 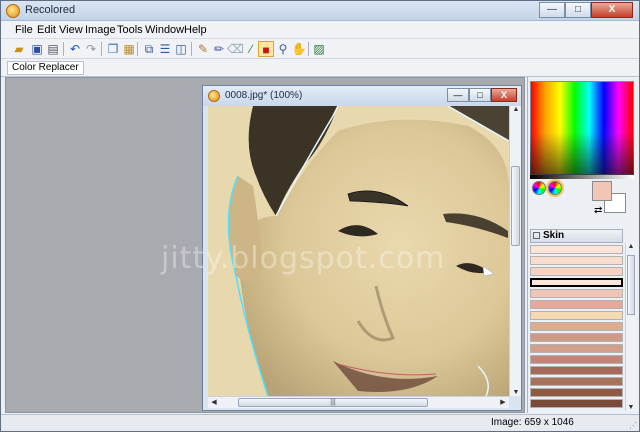 I want to click on window-title: Recolored, so click(x=50, y=10).